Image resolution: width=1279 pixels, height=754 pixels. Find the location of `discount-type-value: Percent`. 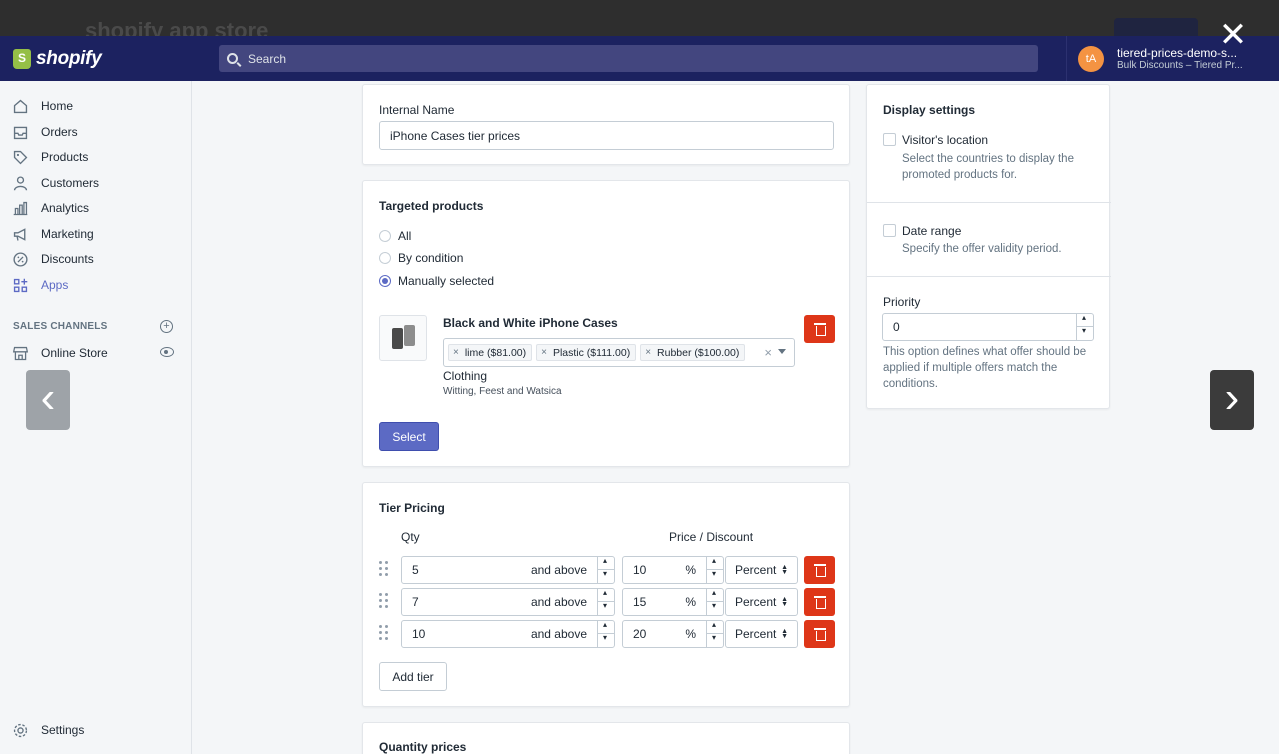

discount-type-value: Percent is located at coordinates (756, 570).